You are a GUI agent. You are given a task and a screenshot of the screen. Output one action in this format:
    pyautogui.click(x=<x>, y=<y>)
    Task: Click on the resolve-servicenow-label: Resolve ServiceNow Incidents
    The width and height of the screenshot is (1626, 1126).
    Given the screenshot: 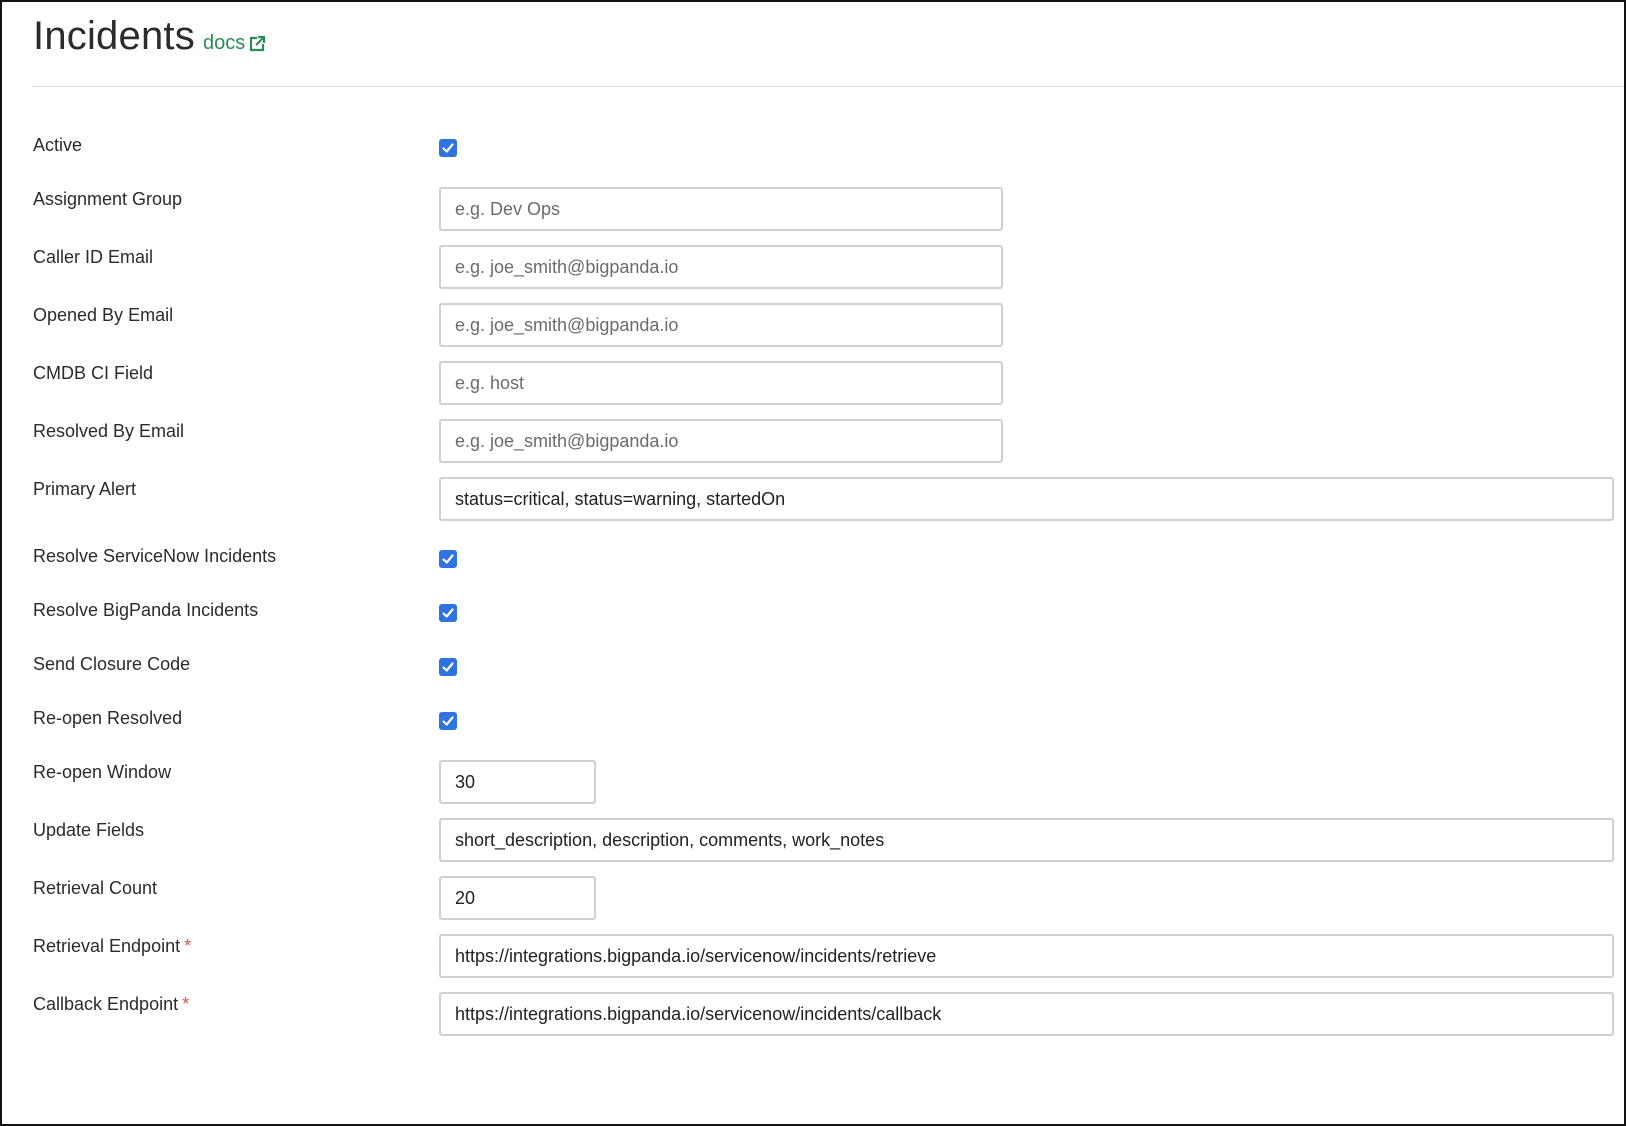 What is the action you would take?
    pyautogui.click(x=155, y=556)
    